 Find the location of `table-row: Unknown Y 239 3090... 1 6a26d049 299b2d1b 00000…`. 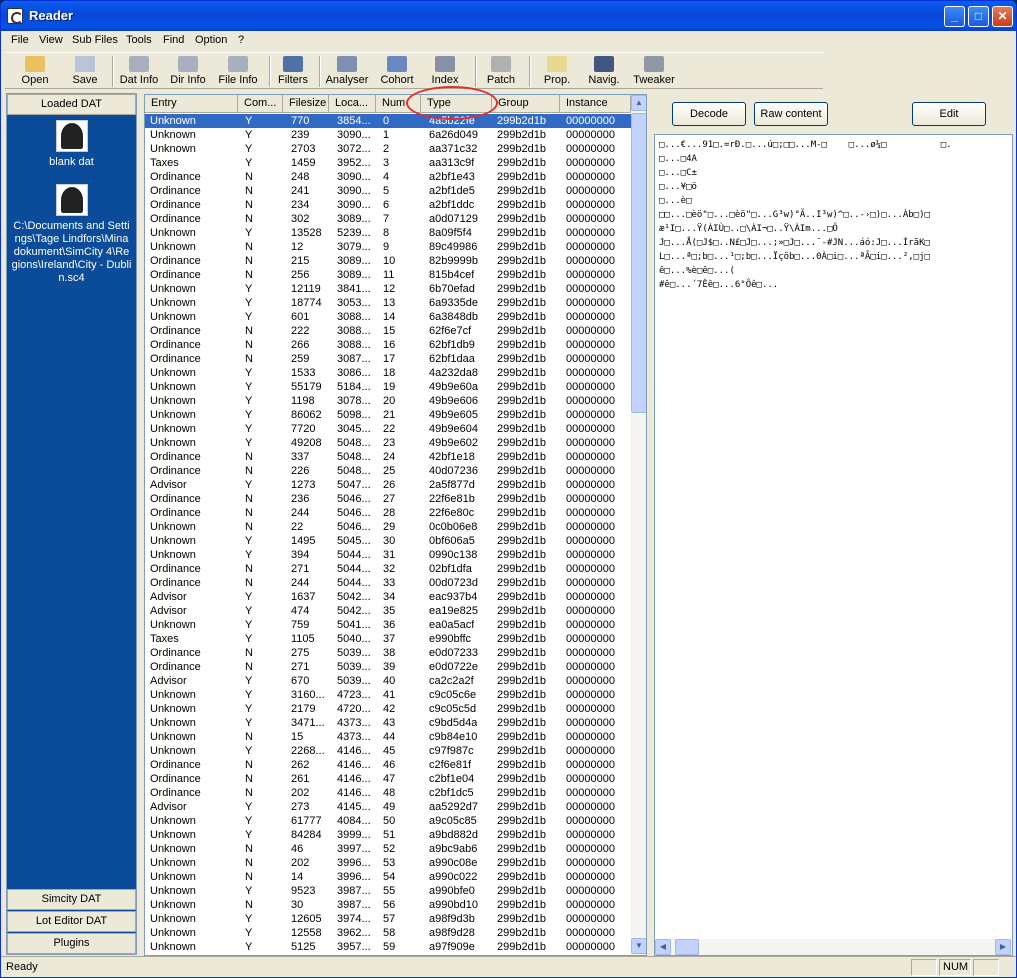

table-row: Unknown Y 239 3090... 1 6a26d049 299b2d1b 00000… is located at coordinates (388, 135).